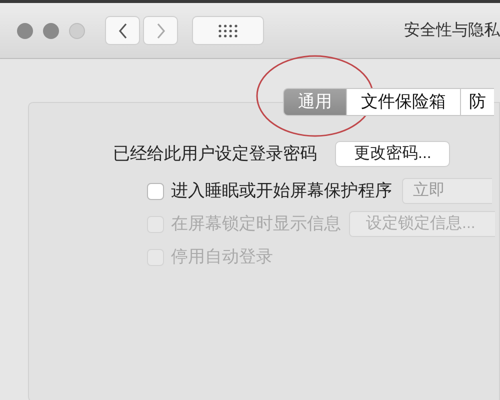 Image resolution: width=500 pixels, height=400 pixels. Describe the element at coordinates (155, 191) in the screenshot. I see `checkbox` at that location.